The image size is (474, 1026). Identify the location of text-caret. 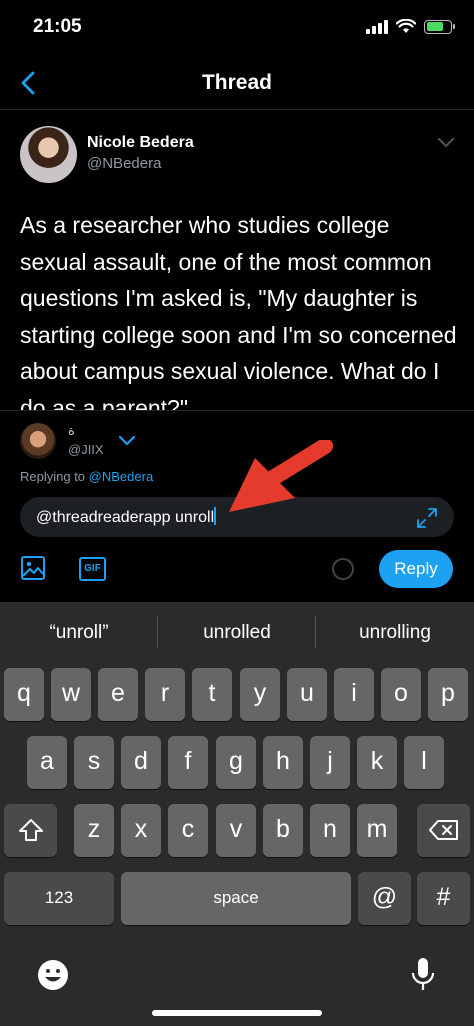
(215, 516).